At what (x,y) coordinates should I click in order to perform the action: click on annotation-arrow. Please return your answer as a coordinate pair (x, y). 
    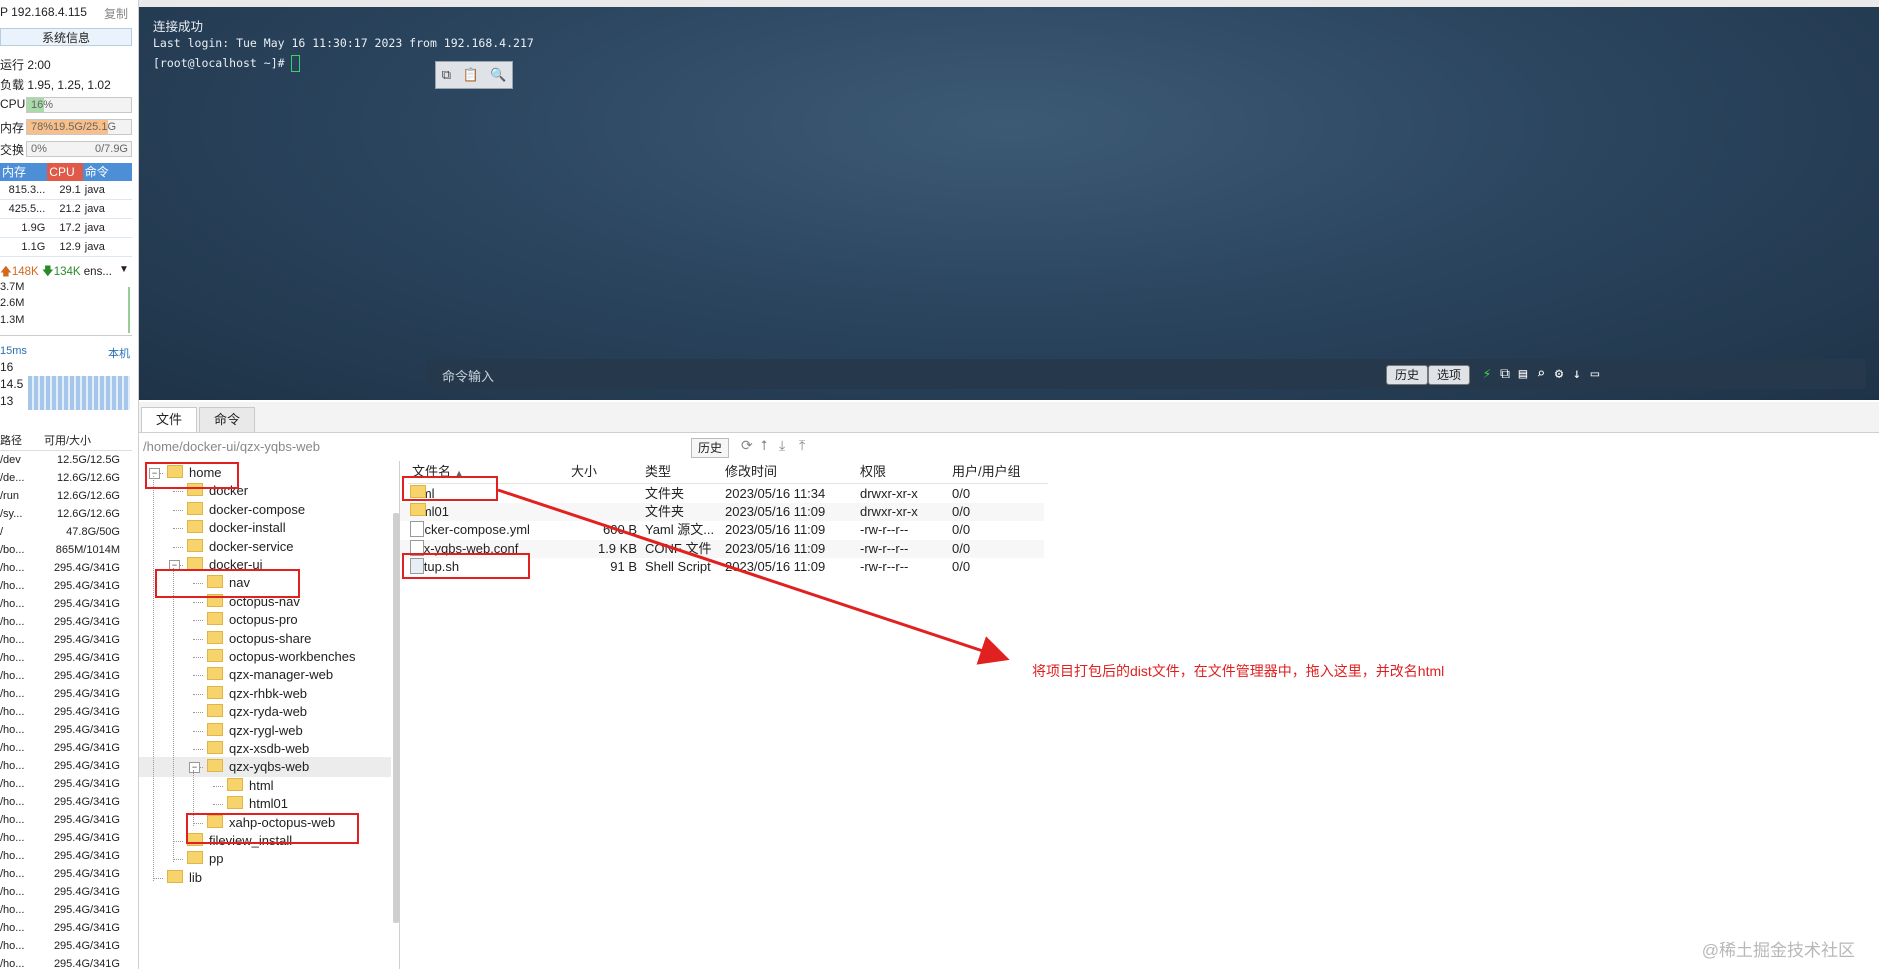
    Looking at the image, I should click on (753, 576).